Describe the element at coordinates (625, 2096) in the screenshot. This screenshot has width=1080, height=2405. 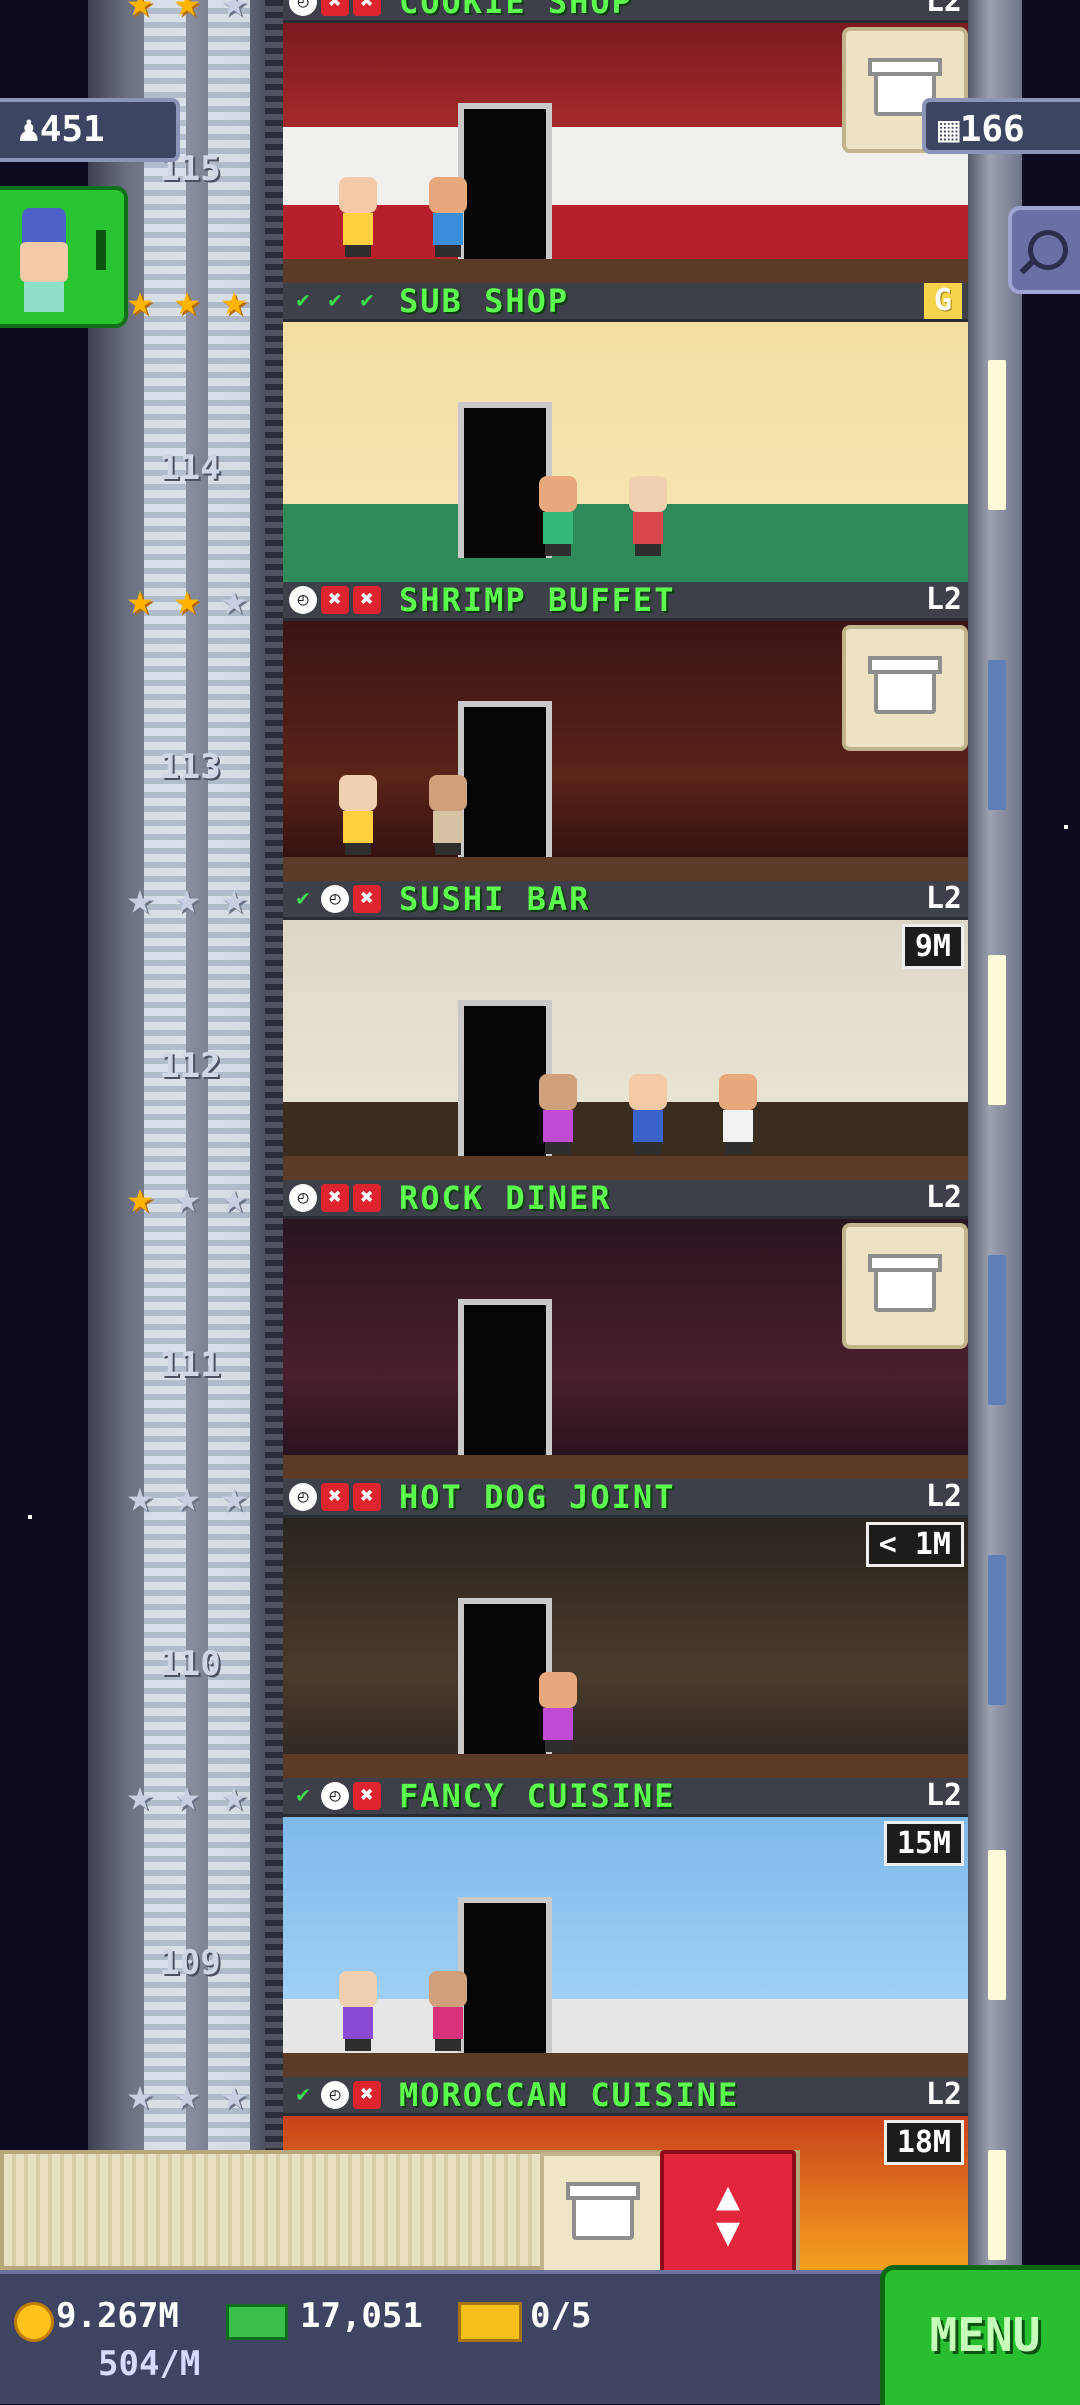
I see `floor-header: ✔ ◴ ✖ MOROCCAN CUISINE L2` at that location.